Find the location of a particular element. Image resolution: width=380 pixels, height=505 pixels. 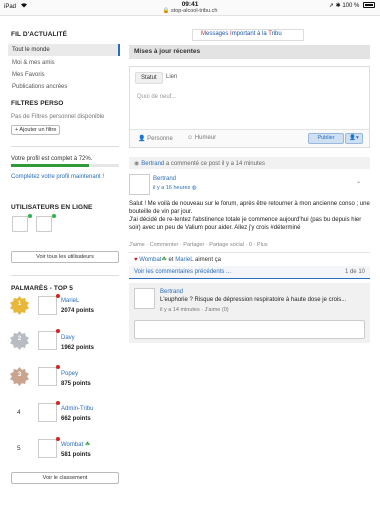

feed-item-friends: Moi & mes amis is located at coordinates (64, 63).